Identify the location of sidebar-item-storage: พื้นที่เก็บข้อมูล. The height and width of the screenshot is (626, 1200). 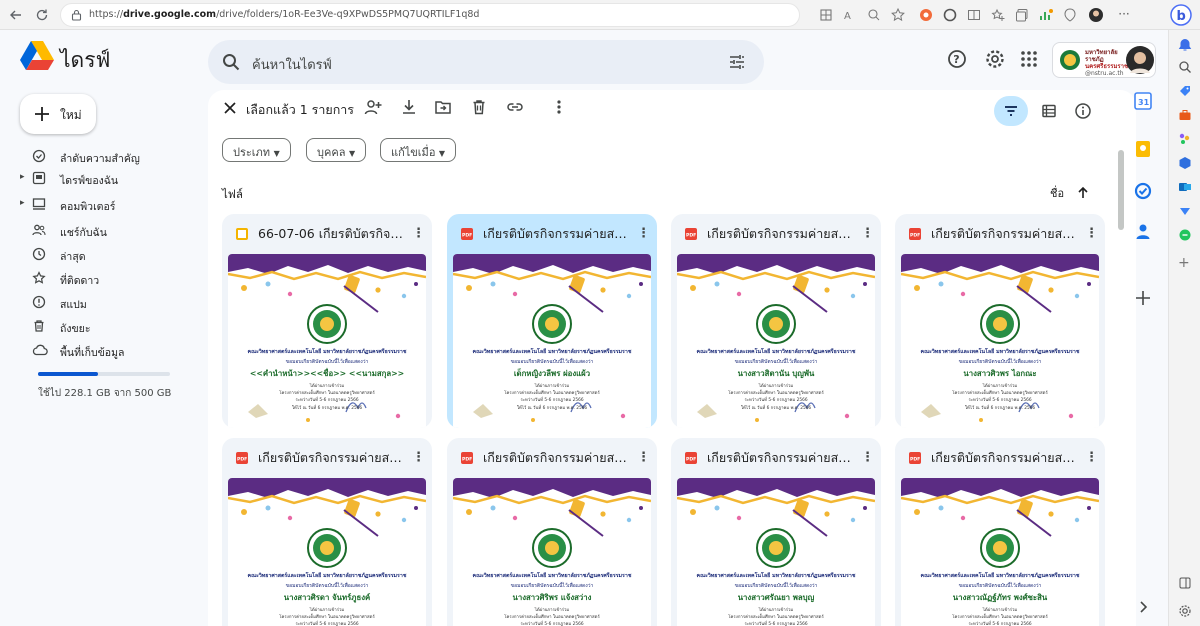
(108, 351).